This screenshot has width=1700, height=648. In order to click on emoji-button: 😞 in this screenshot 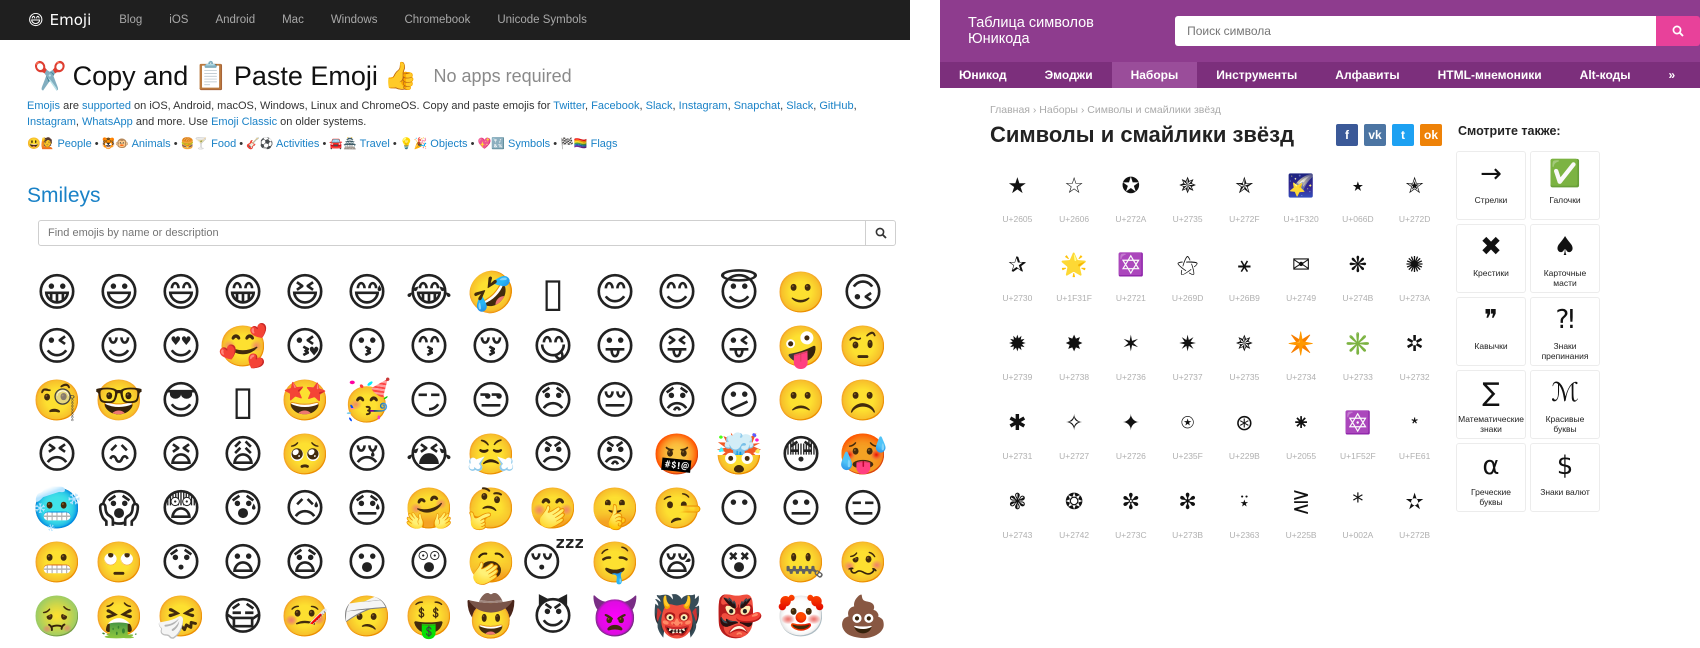, I will do `click(553, 401)`.